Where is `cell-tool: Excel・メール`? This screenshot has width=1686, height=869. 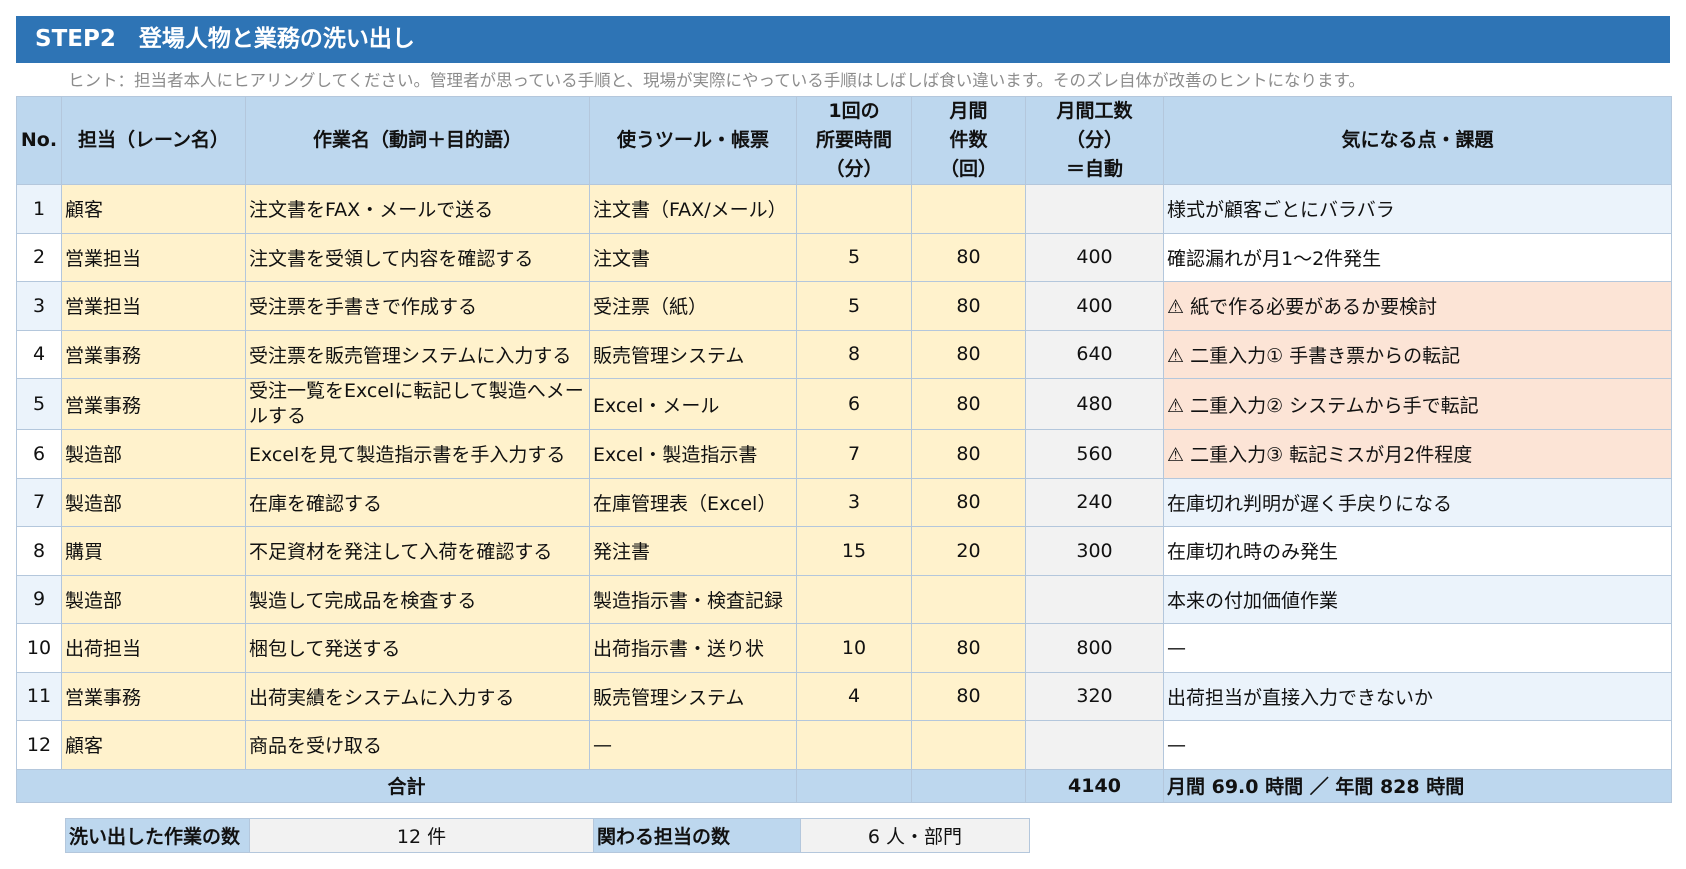
cell-tool: Excel・メール is located at coordinates (693, 404).